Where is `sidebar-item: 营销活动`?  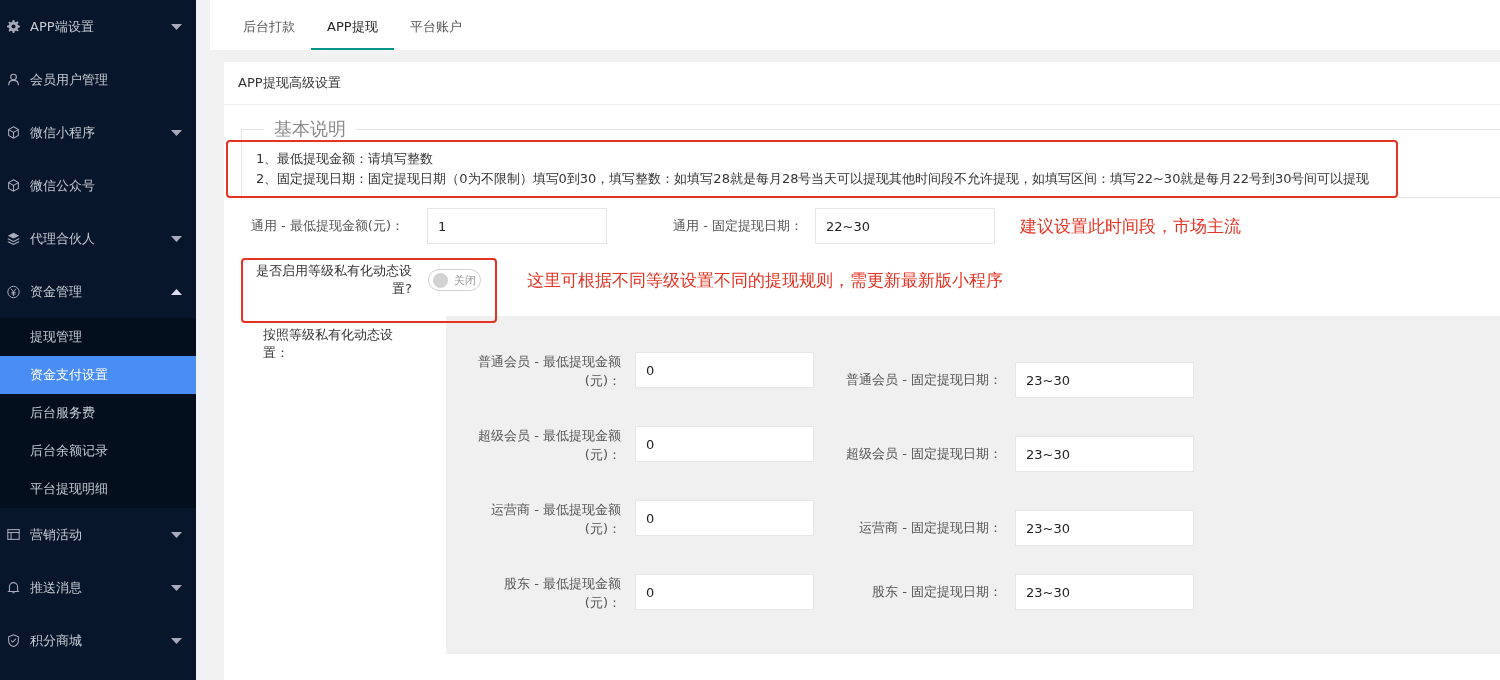
sidebar-item: 营销活动 is located at coordinates (98, 534).